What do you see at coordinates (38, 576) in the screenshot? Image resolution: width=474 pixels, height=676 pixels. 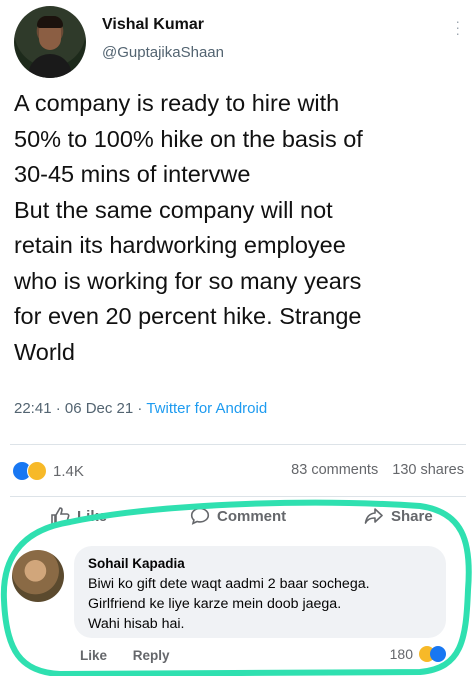 I see `commenter-avatar` at bounding box center [38, 576].